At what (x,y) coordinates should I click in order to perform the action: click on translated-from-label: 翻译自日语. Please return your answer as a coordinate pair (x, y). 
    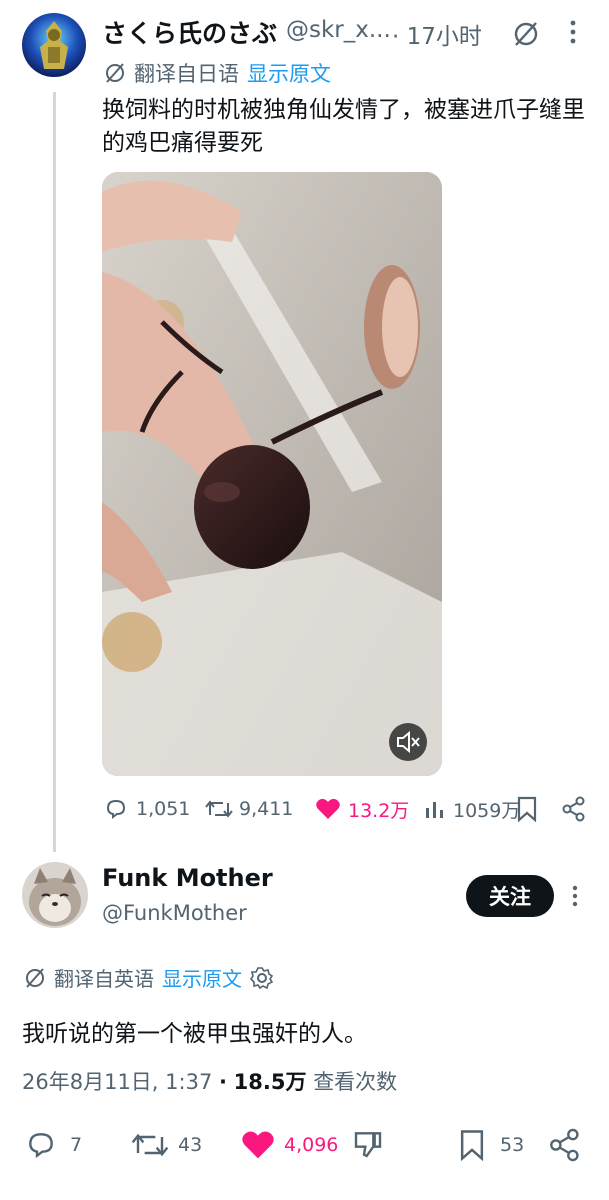
    Looking at the image, I should click on (186, 74).